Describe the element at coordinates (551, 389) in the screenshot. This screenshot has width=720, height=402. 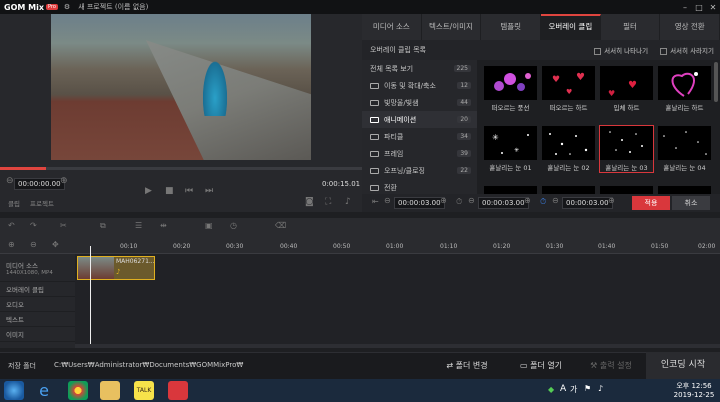
I see `network-icon: ◆` at that location.